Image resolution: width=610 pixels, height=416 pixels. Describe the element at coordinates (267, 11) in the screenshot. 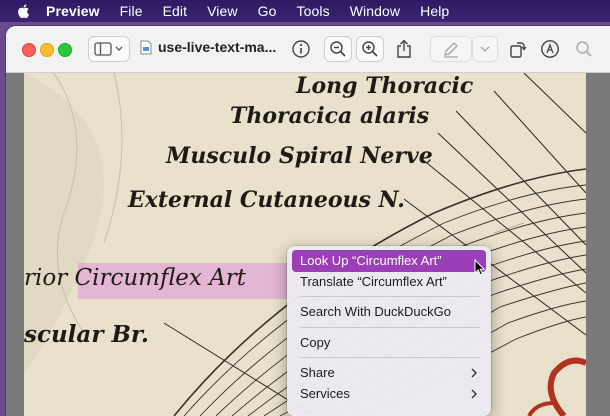

I see `menu-go: Go` at that location.